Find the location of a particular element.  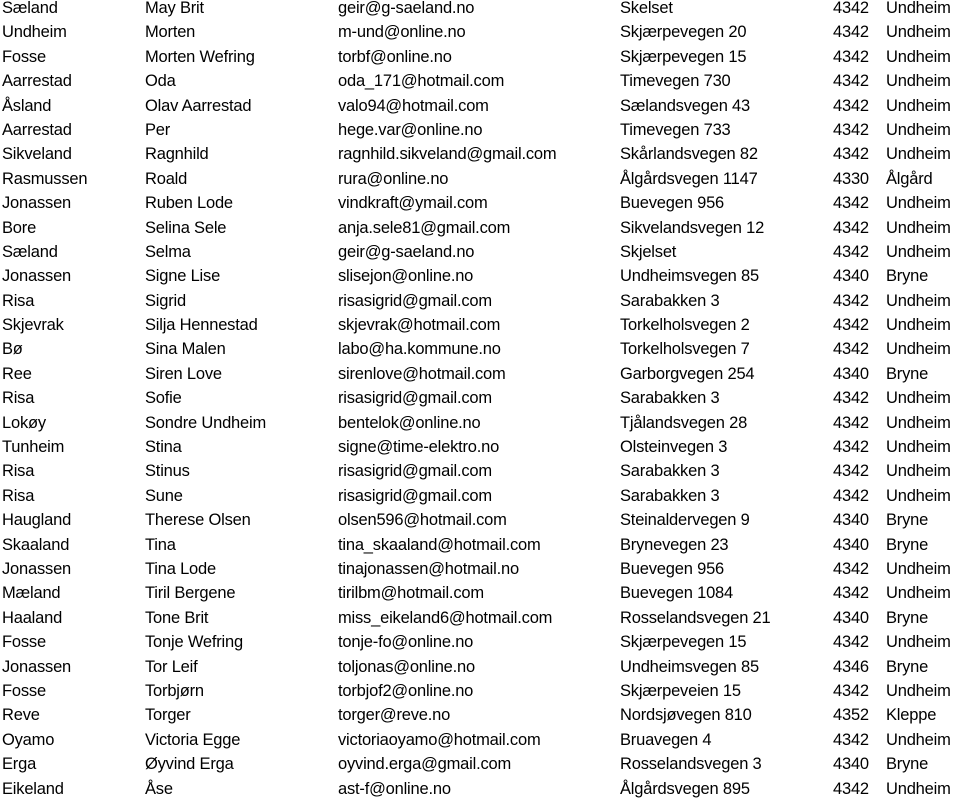

first-name-cell: Sofie is located at coordinates (163, 398).